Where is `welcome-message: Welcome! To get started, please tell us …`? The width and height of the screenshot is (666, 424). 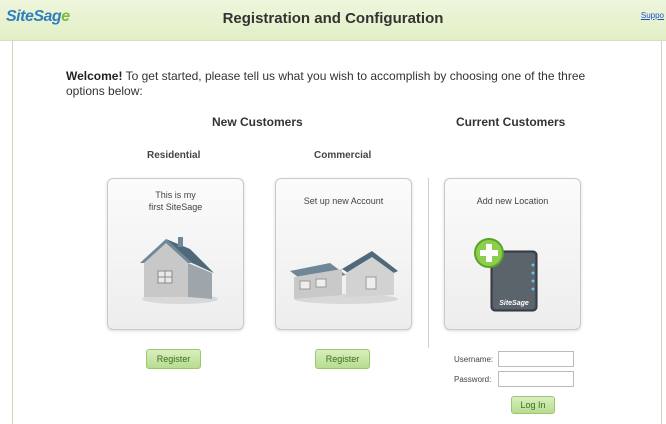 welcome-message: Welcome! To get started, please tell us … is located at coordinates (326, 83).